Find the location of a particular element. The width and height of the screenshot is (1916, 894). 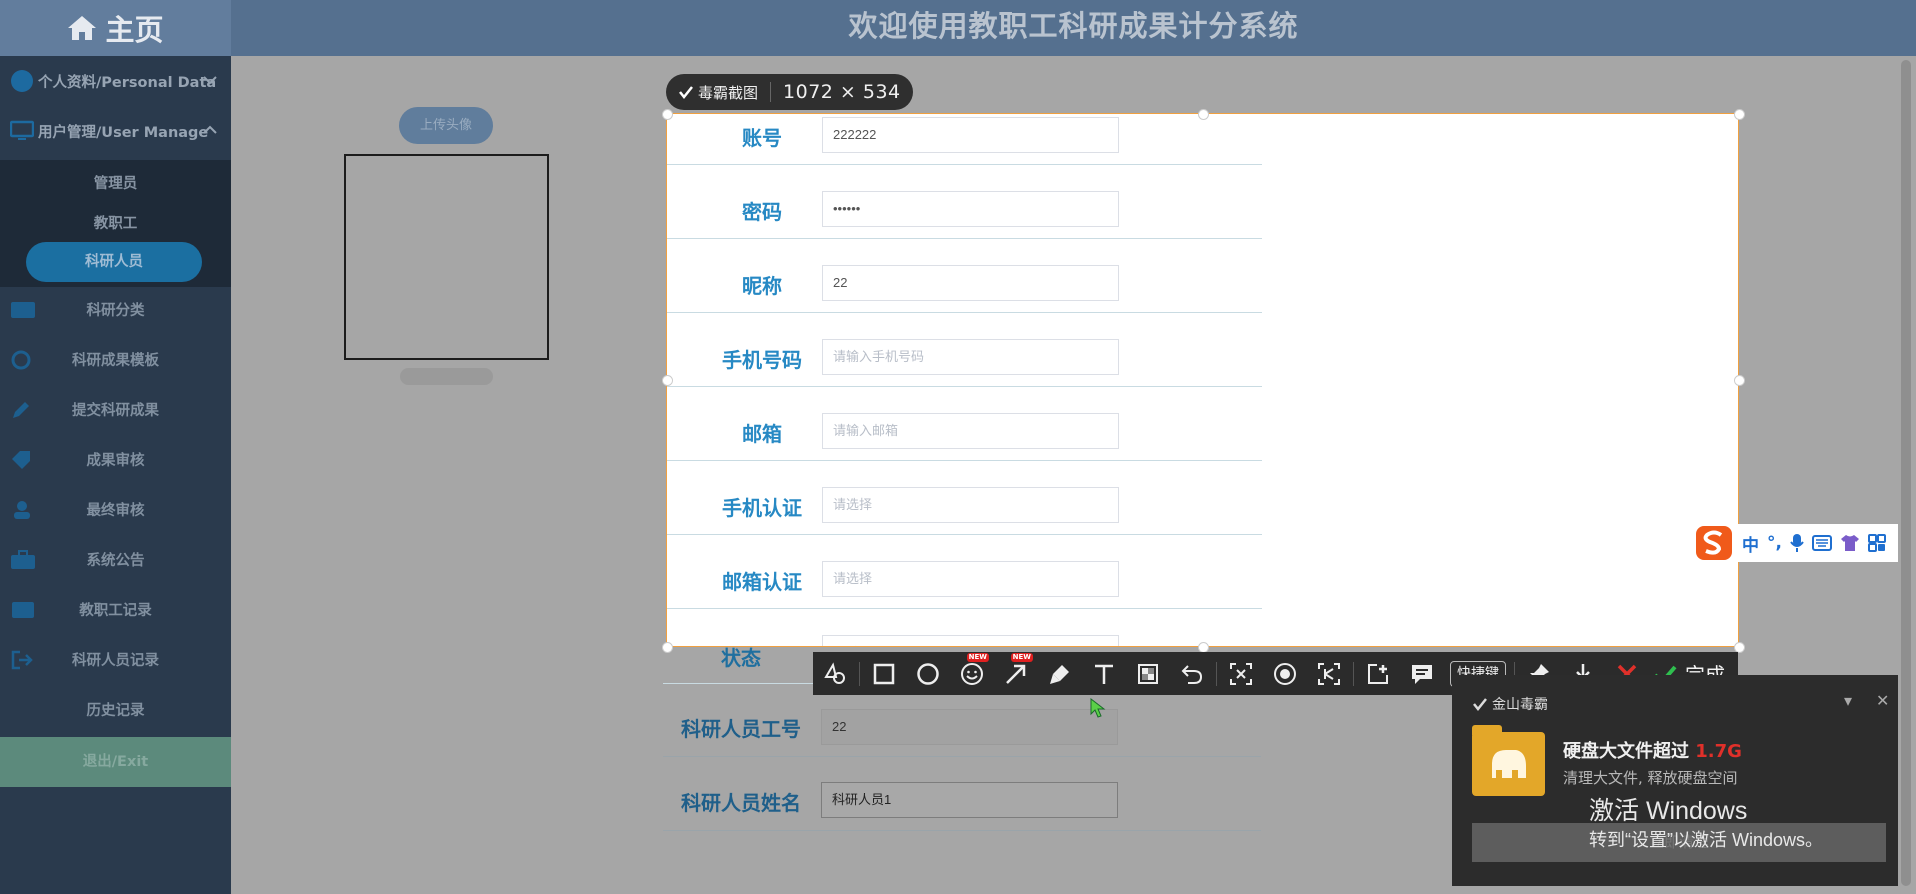

nickname-field: 22 is located at coordinates (970, 283).